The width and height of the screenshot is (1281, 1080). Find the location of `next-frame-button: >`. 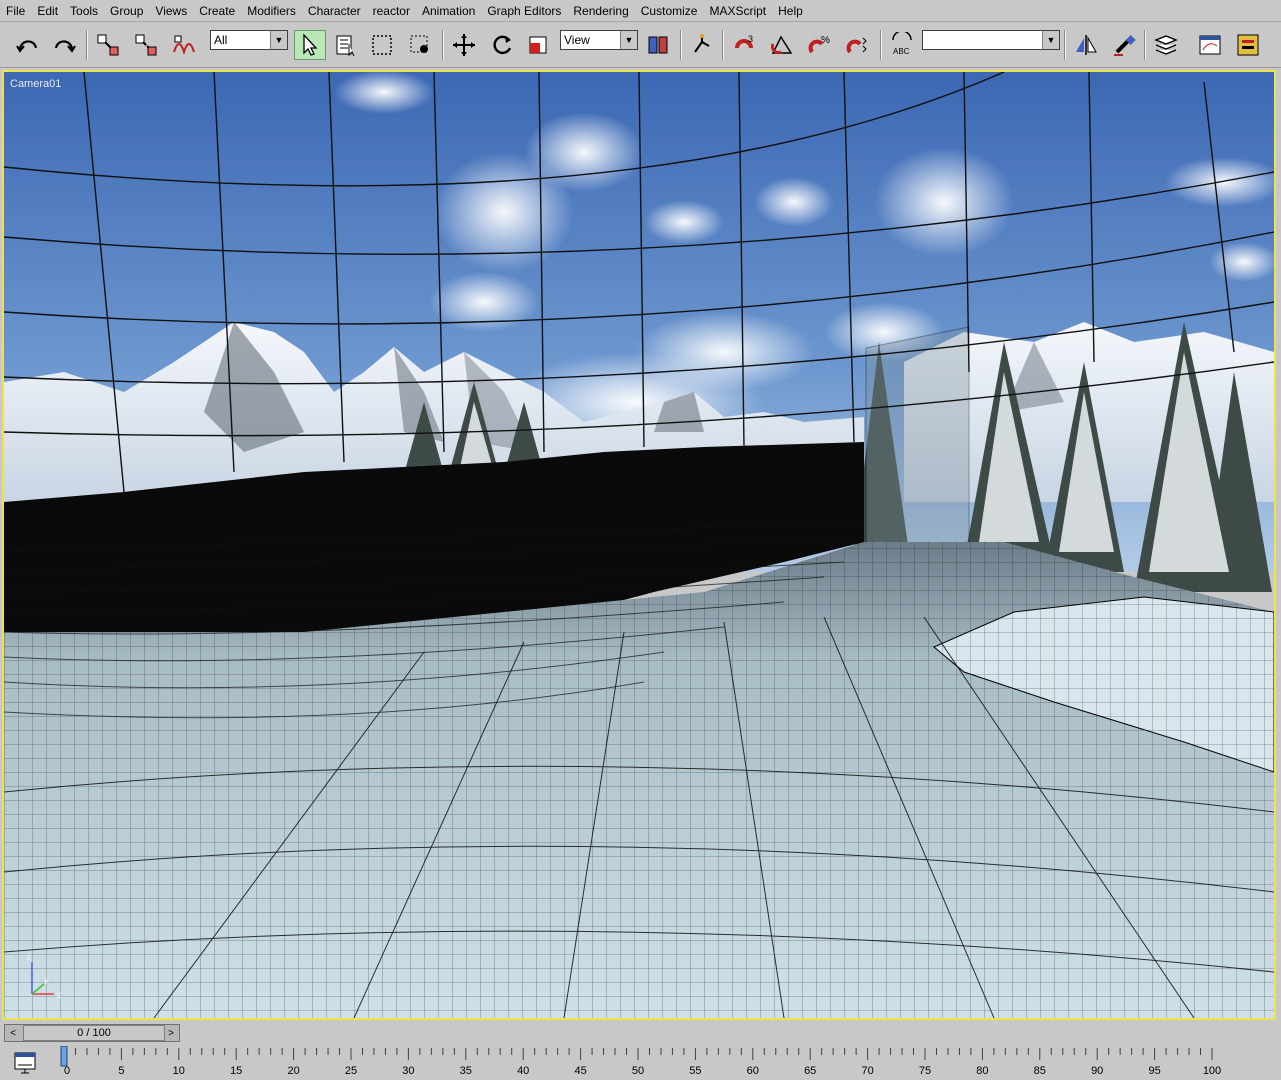

next-frame-button: > is located at coordinates (171, 1033).